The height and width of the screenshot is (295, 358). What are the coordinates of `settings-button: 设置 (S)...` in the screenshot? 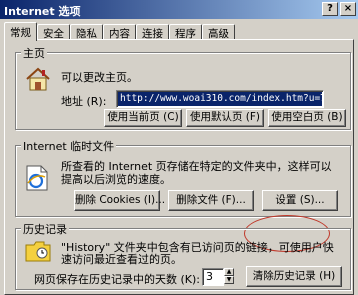 It's located at (300, 200).